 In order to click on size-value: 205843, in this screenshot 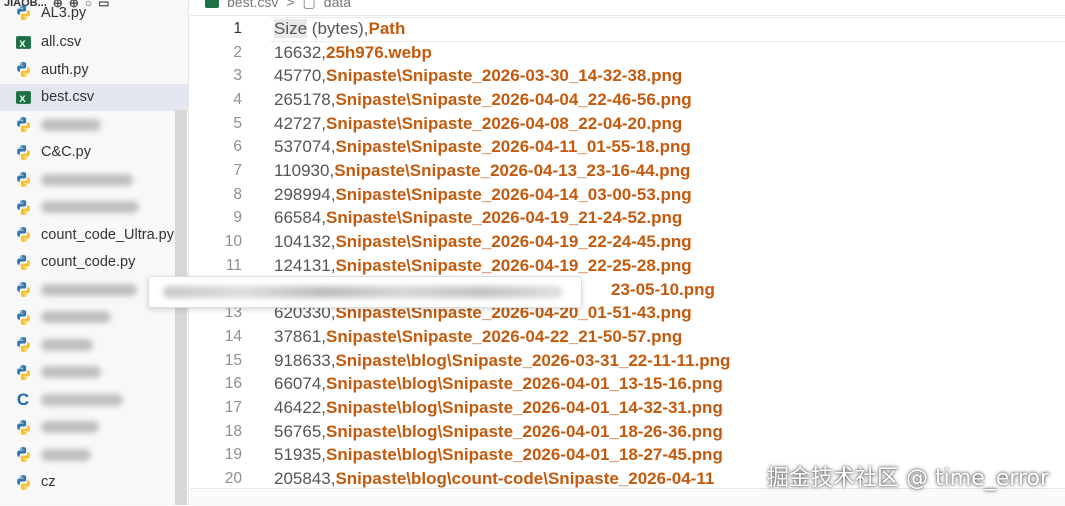, I will do `click(305, 479)`.